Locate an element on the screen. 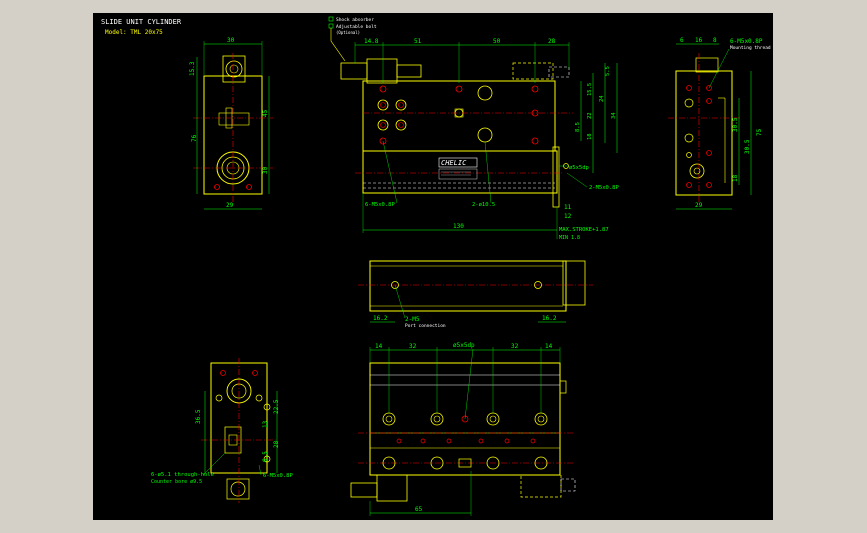 The image size is (867, 533). dim-front-50: 50 is located at coordinates (497, 41).